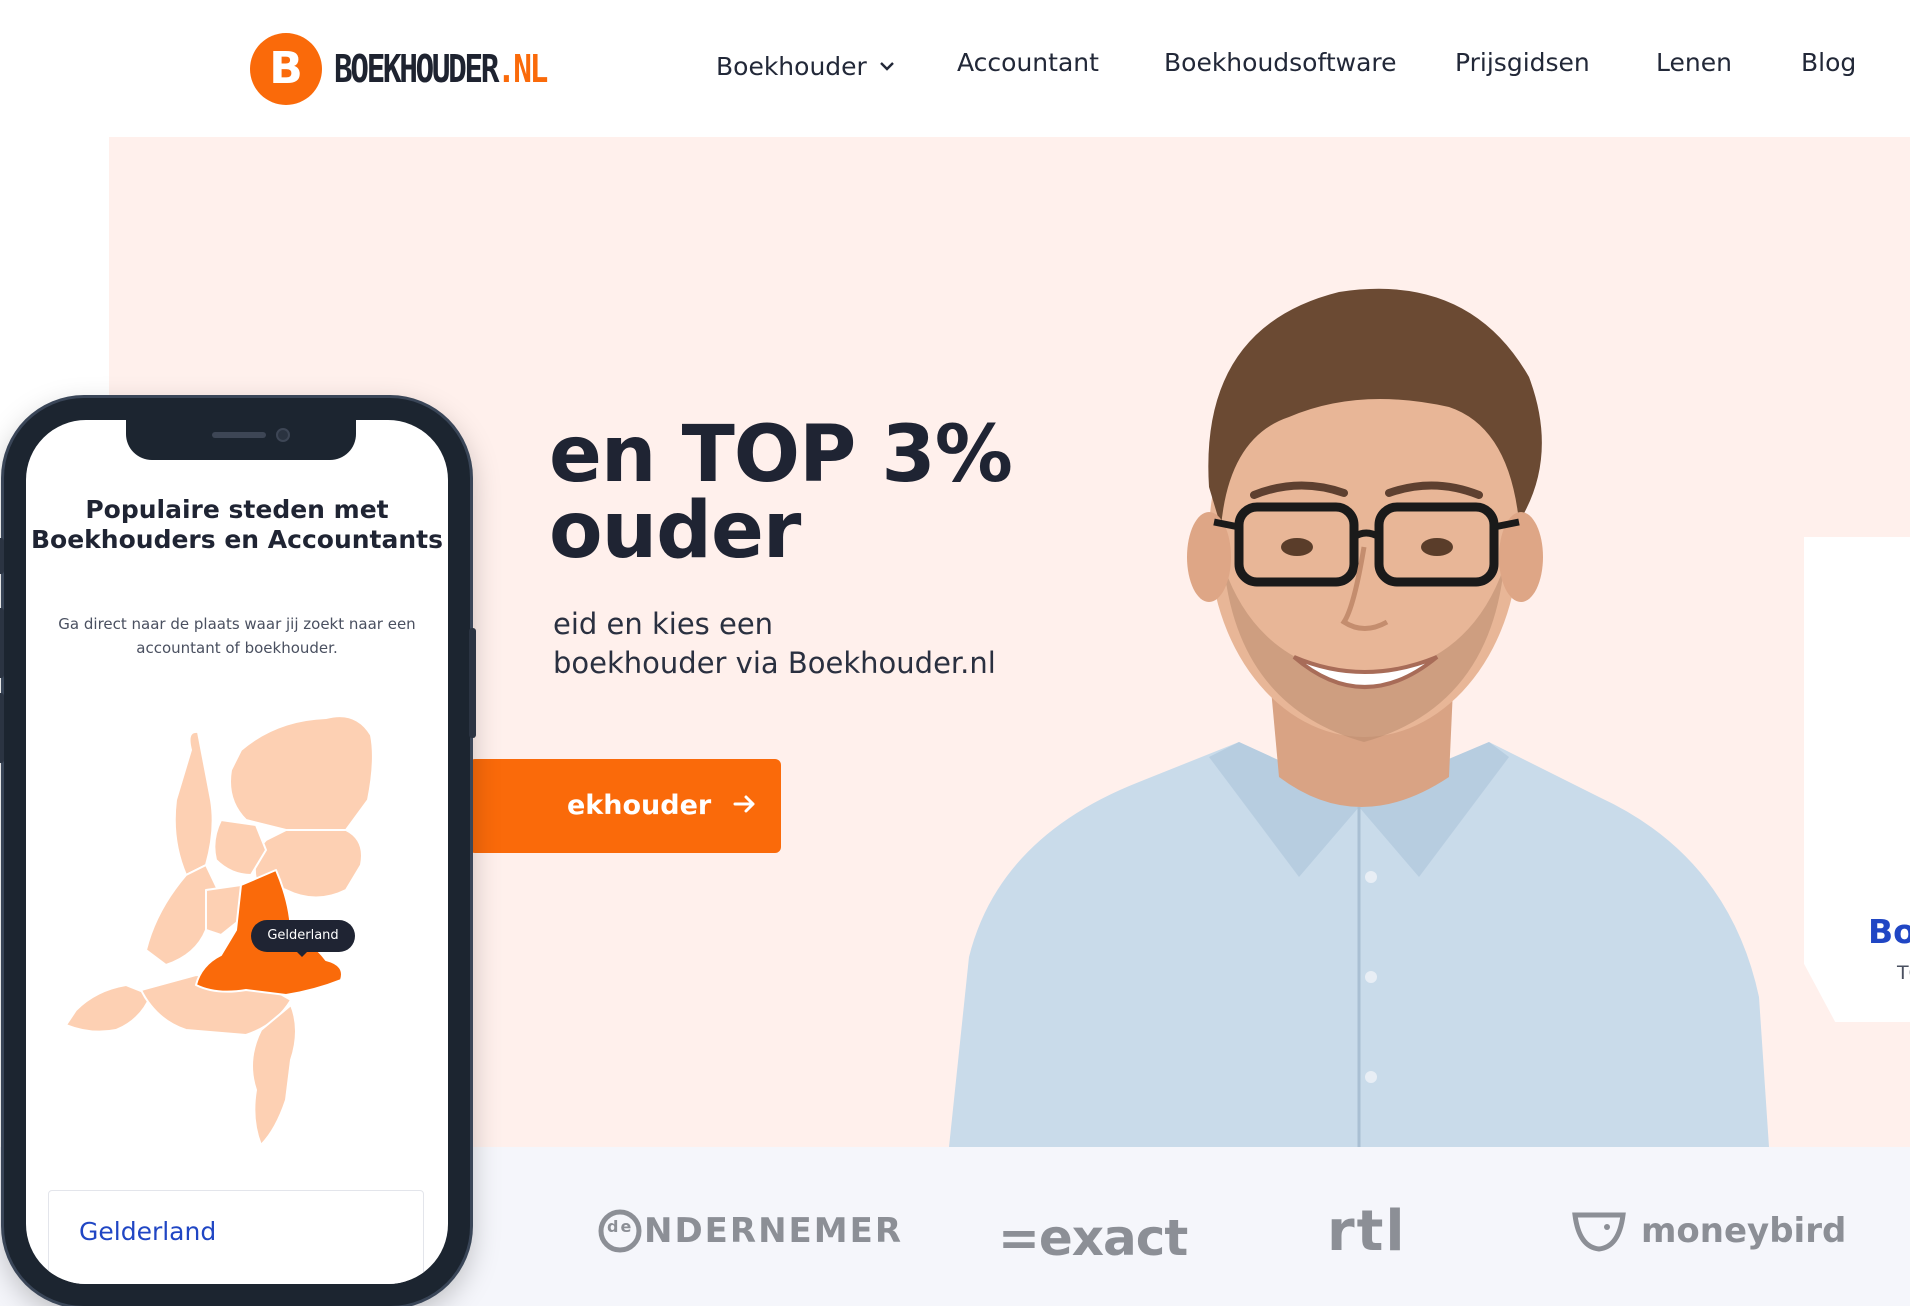 This screenshot has height=1306, width=1910. I want to click on nav-item-boekhouder: Boekhouder, so click(805, 64).